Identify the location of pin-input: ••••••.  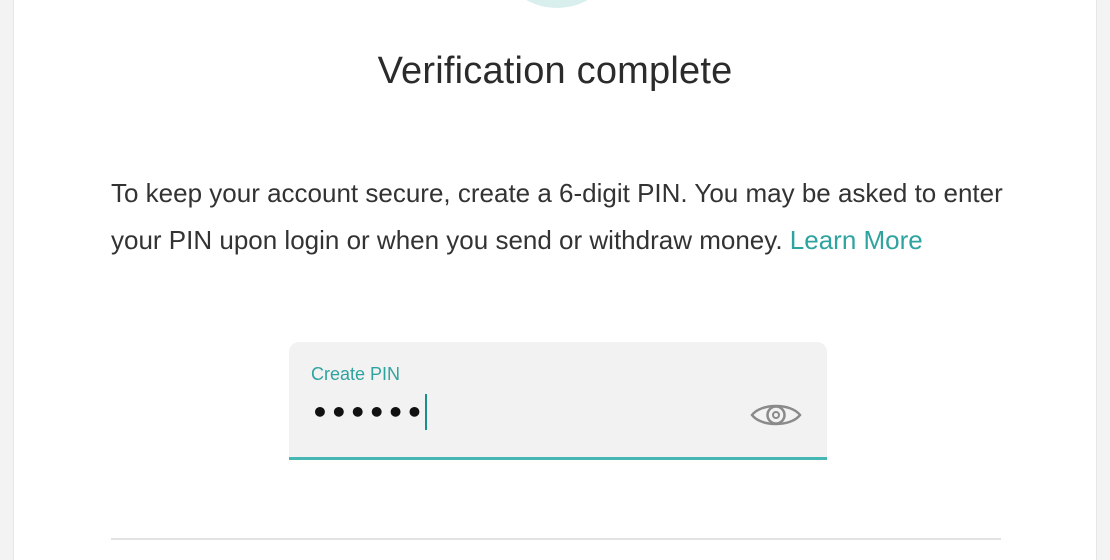
(369, 413).